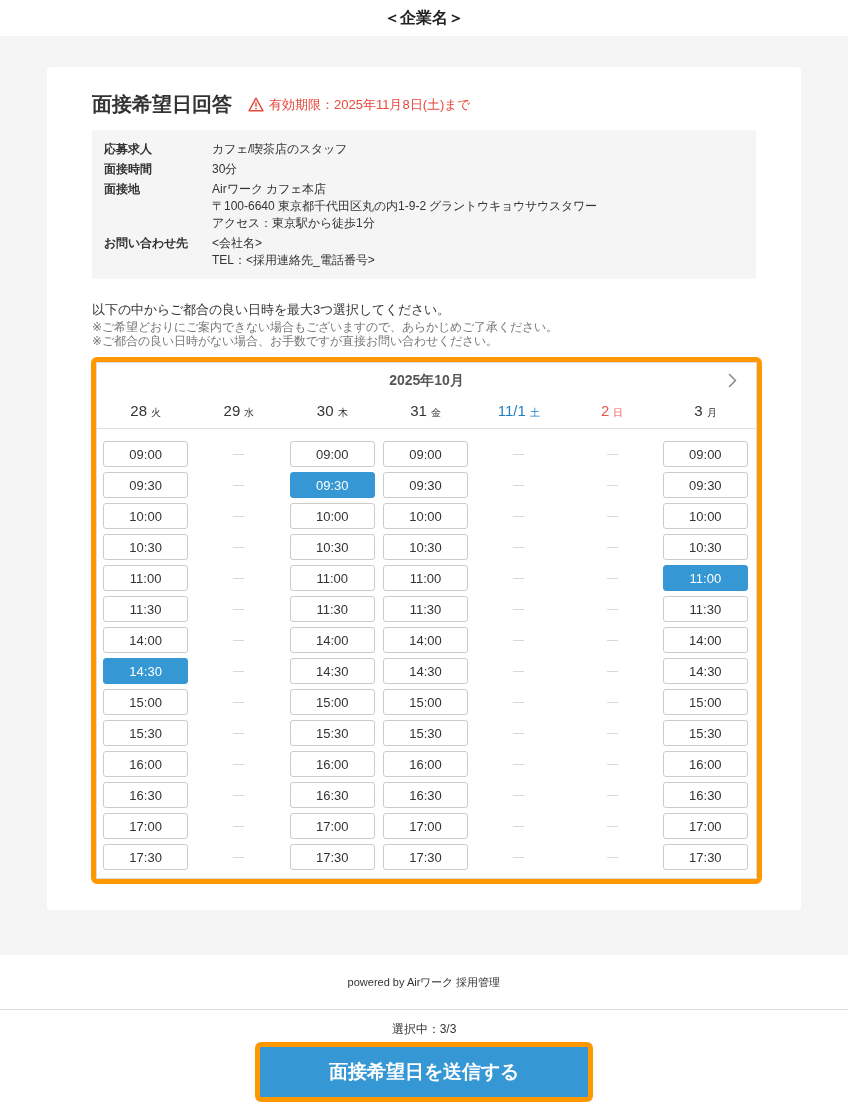 The height and width of the screenshot is (1113, 848). I want to click on day-date: 3, so click(698, 411).